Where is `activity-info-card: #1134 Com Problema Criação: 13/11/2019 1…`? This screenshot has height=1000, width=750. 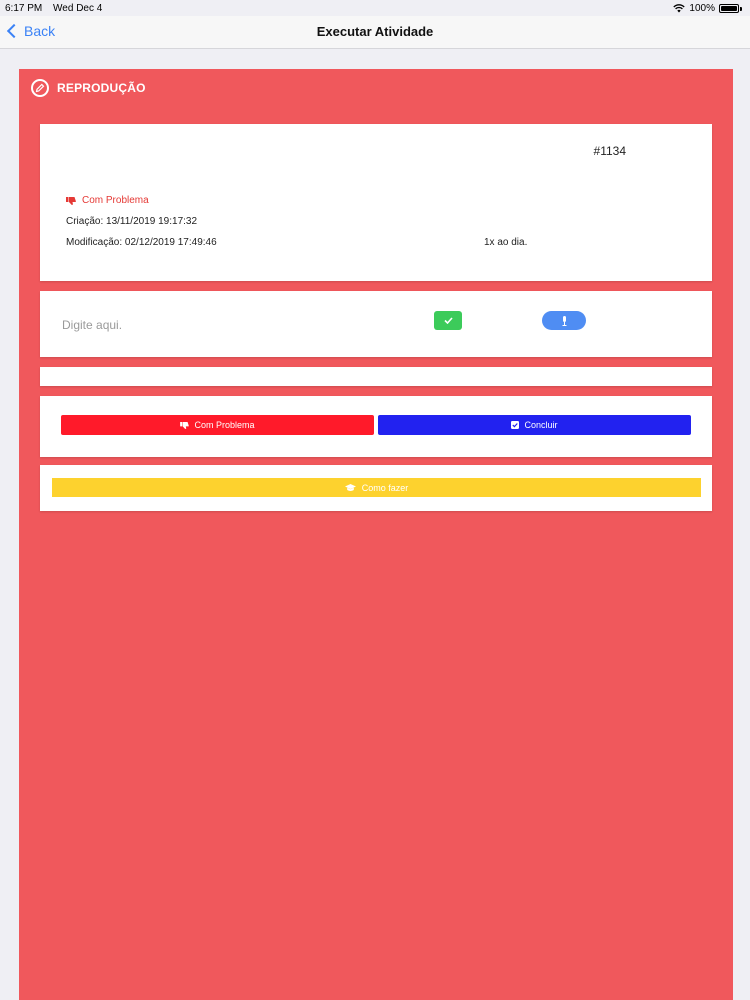 activity-info-card: #1134 Com Problema Criação: 13/11/2019 1… is located at coordinates (376, 202).